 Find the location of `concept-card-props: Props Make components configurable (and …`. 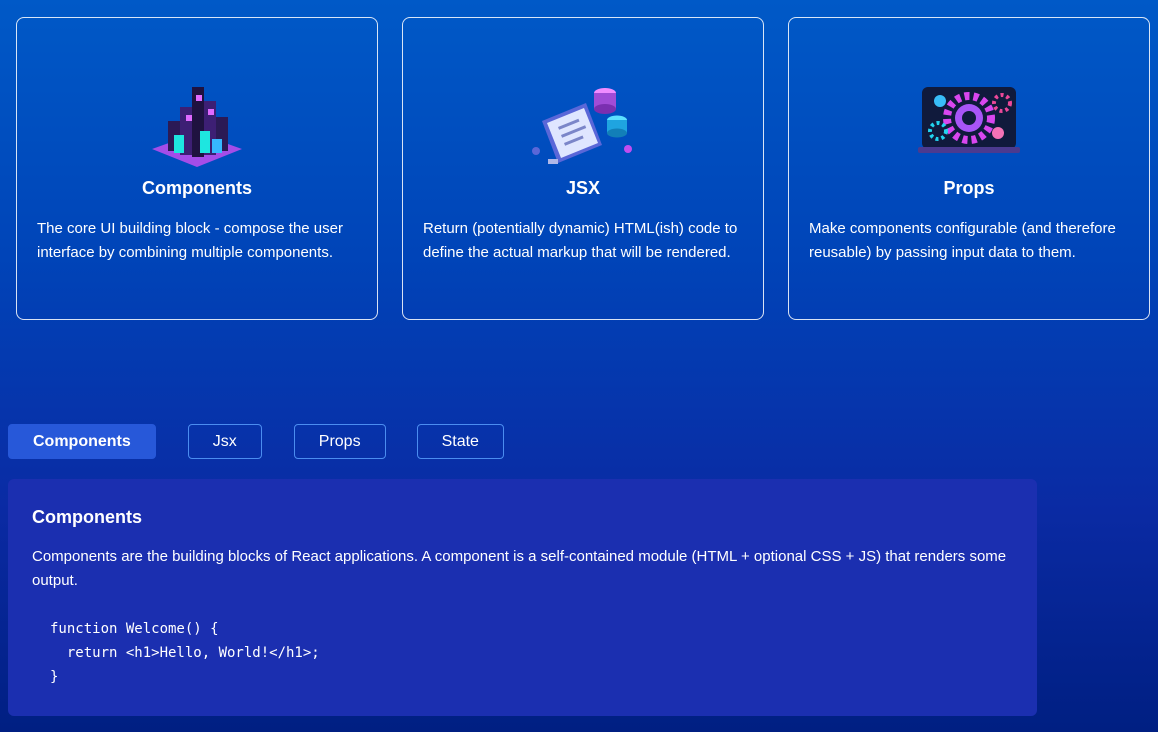

concept-card-props: Props Make components configurable (and … is located at coordinates (969, 168).